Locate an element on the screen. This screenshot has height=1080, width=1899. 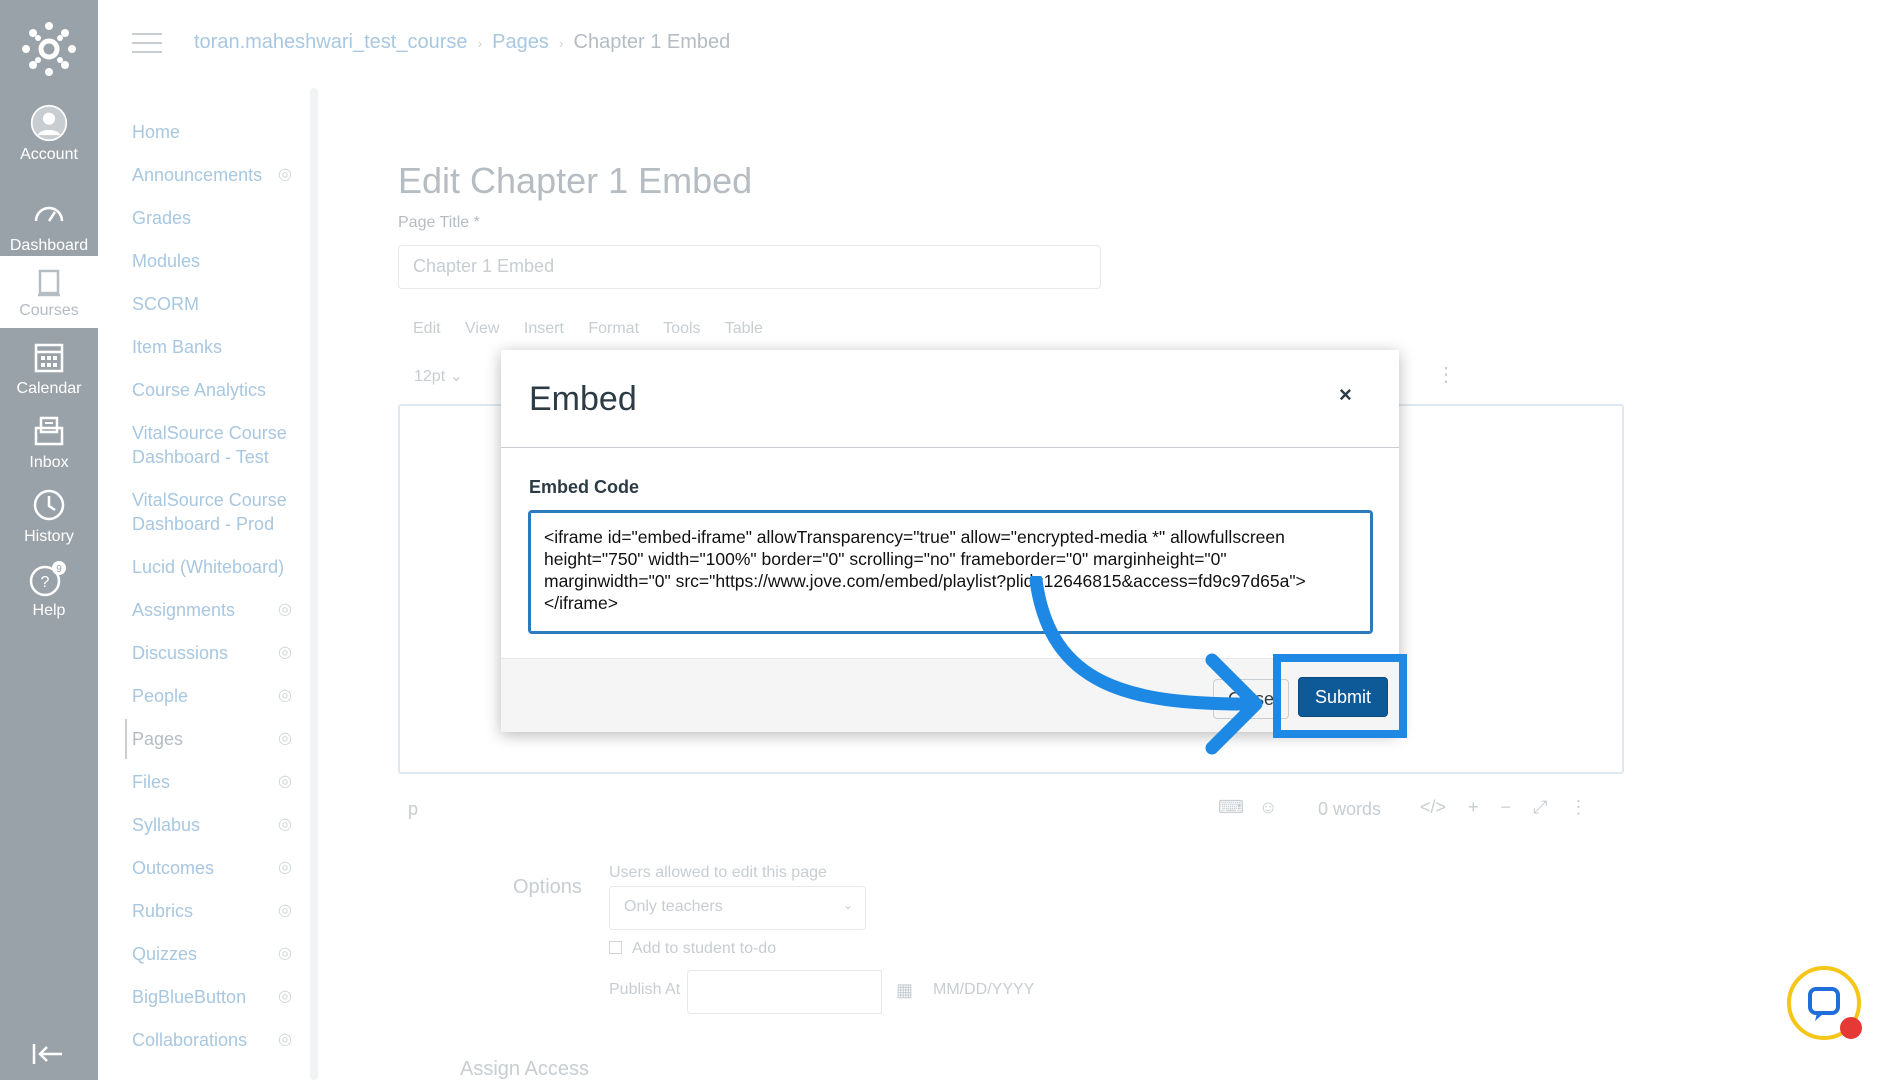
submit-highlight-box is located at coordinates (1340, 696).